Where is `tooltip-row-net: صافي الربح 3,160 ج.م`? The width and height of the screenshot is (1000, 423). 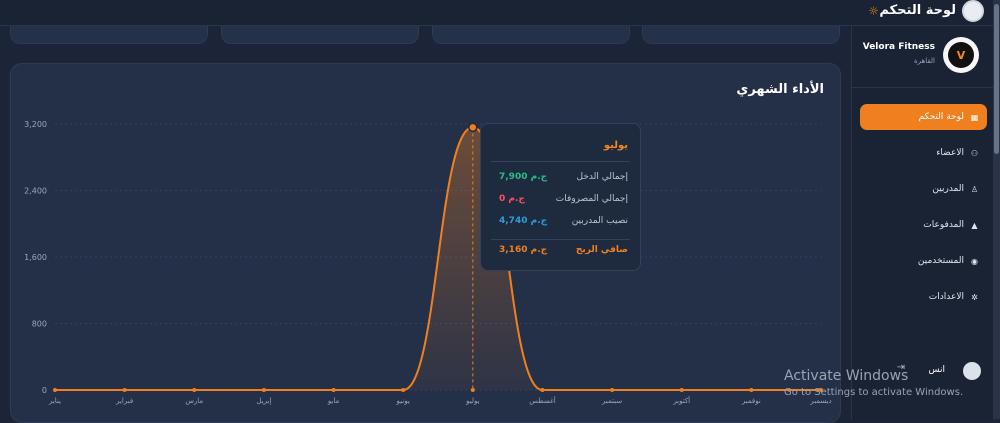 tooltip-row-net: صافي الربح 3,160 ج.م is located at coordinates (559, 252).